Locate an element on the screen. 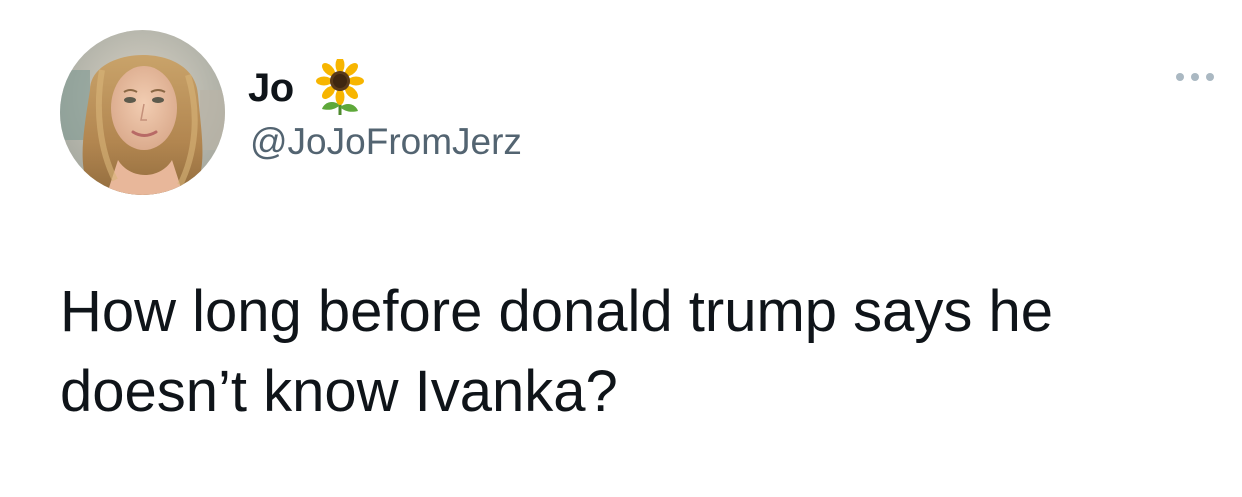 The image size is (1242, 497). author-name-row: Jo is located at coordinates (307, 87).